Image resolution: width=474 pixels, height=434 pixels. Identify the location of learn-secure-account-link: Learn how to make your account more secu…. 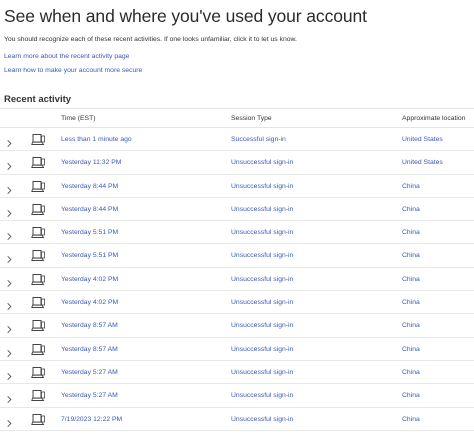
(73, 70).